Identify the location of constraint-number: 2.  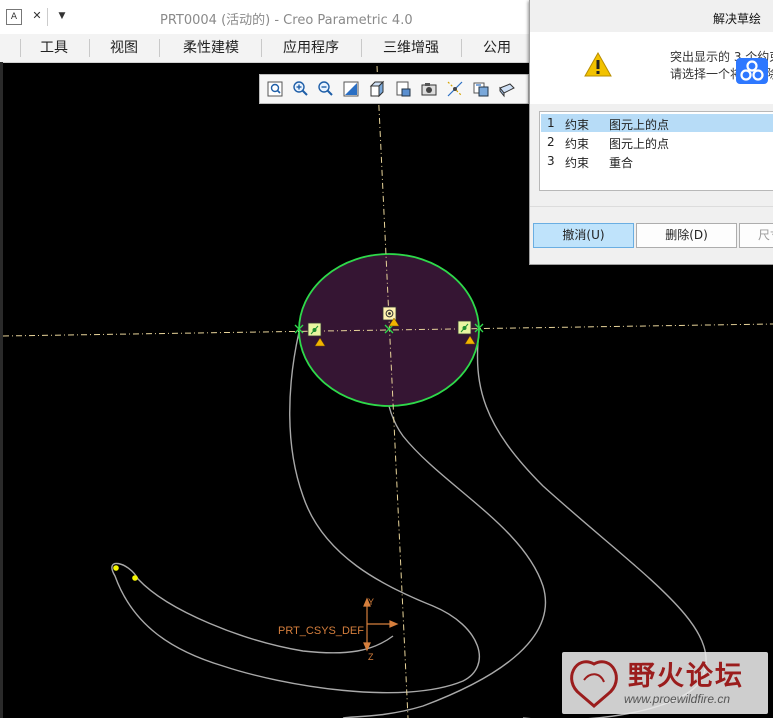
(551, 142).